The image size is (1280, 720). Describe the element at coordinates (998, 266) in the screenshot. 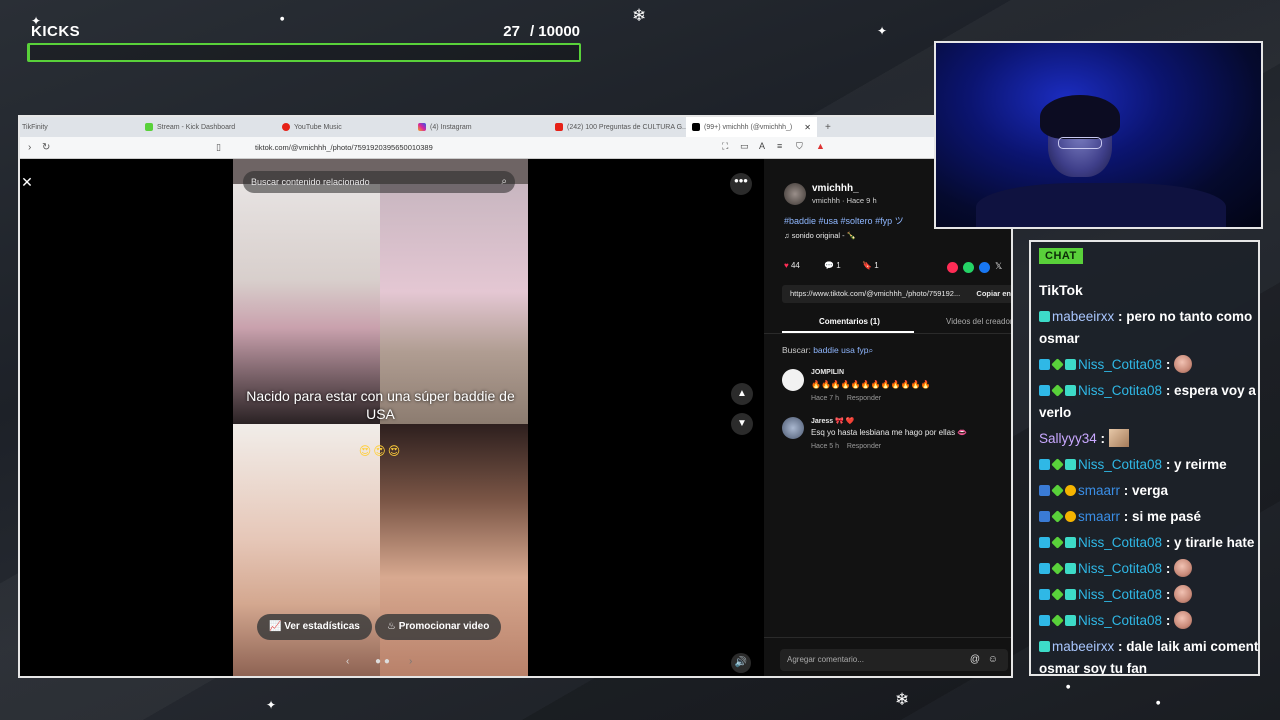

I see `x-share-icon: 𝕏` at that location.